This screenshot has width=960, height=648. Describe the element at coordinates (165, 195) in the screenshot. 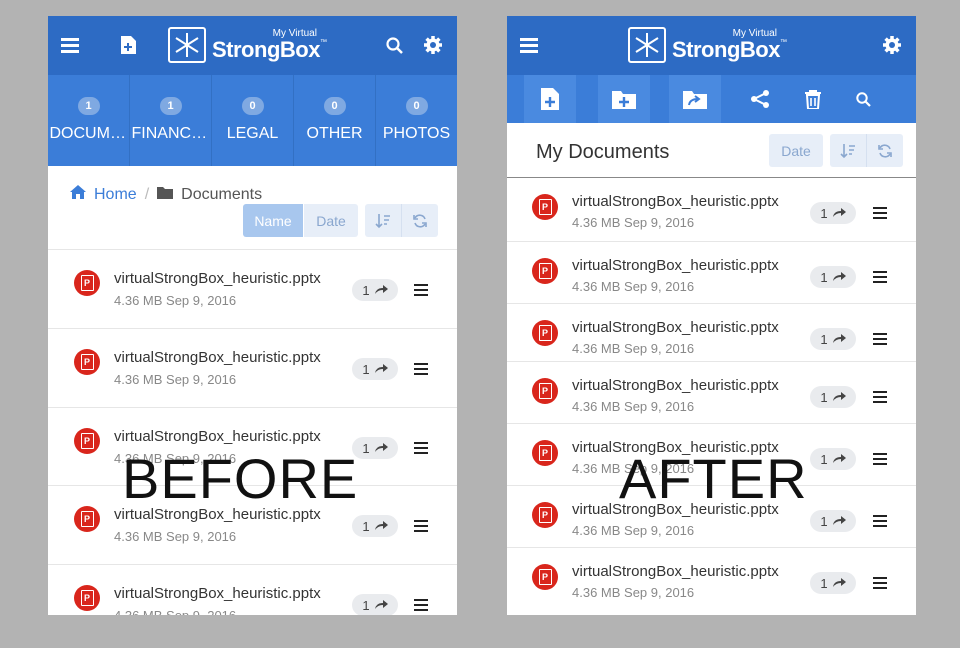

I see `folder-icon` at that location.